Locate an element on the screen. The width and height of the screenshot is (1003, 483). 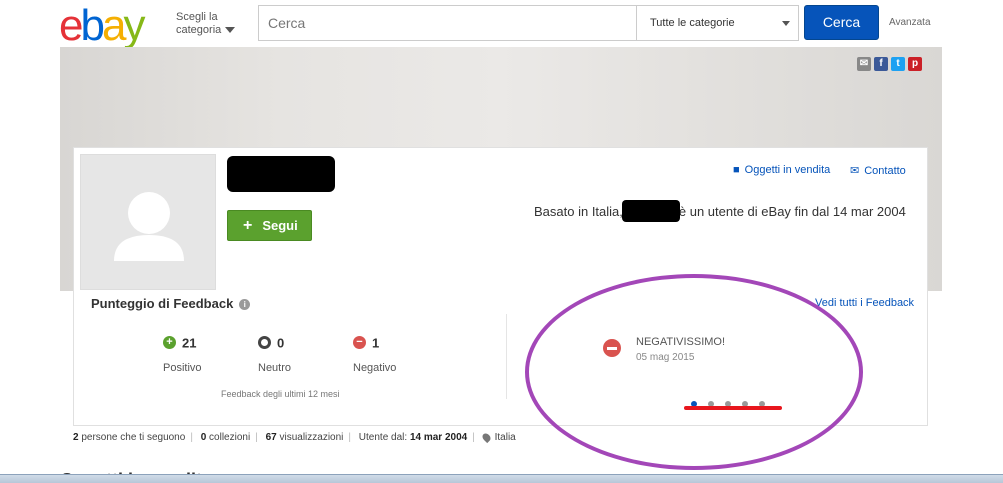
redacted-username is located at coordinates (281, 174).